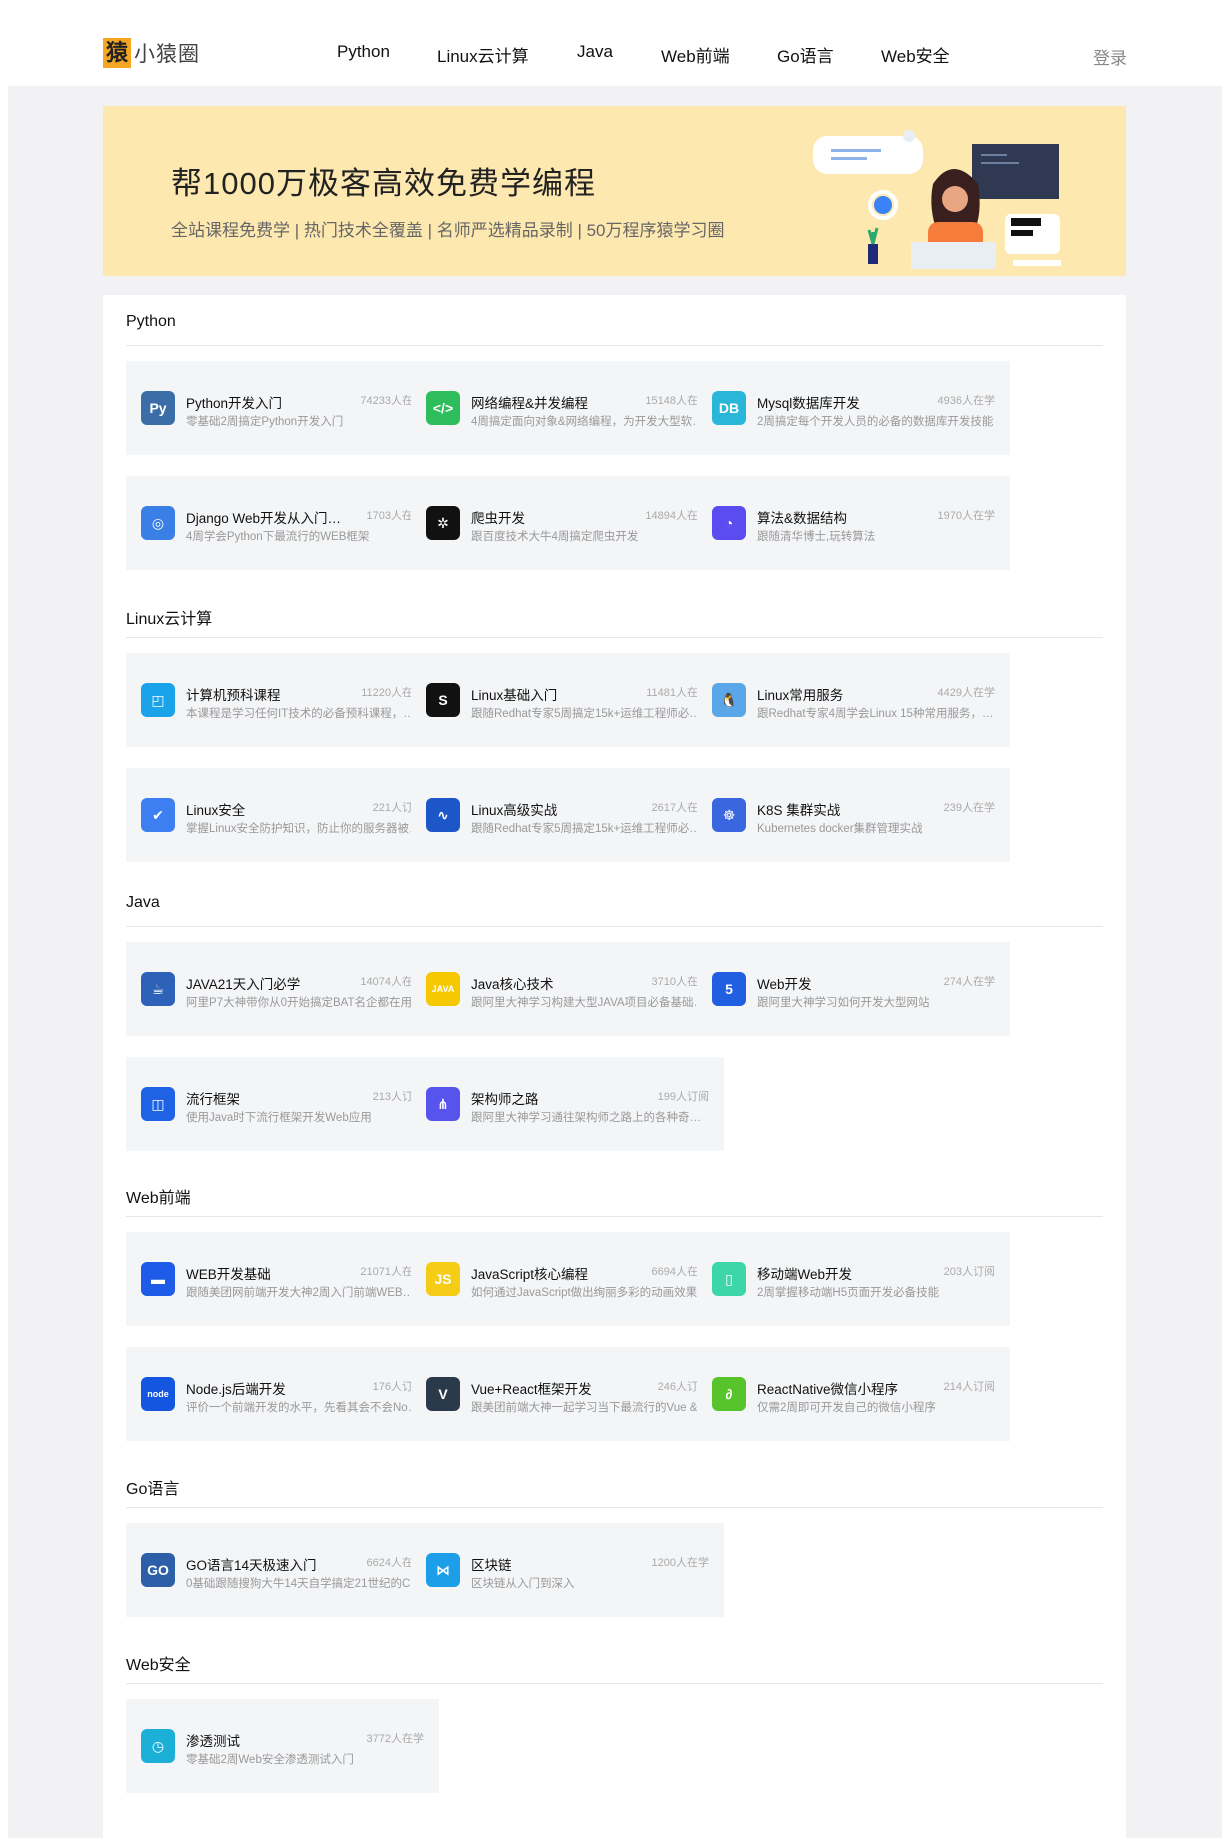 This screenshot has width=1232, height=1838. Describe the element at coordinates (158, 989) in the screenshot. I see `java-cup-icon: ☕` at that location.